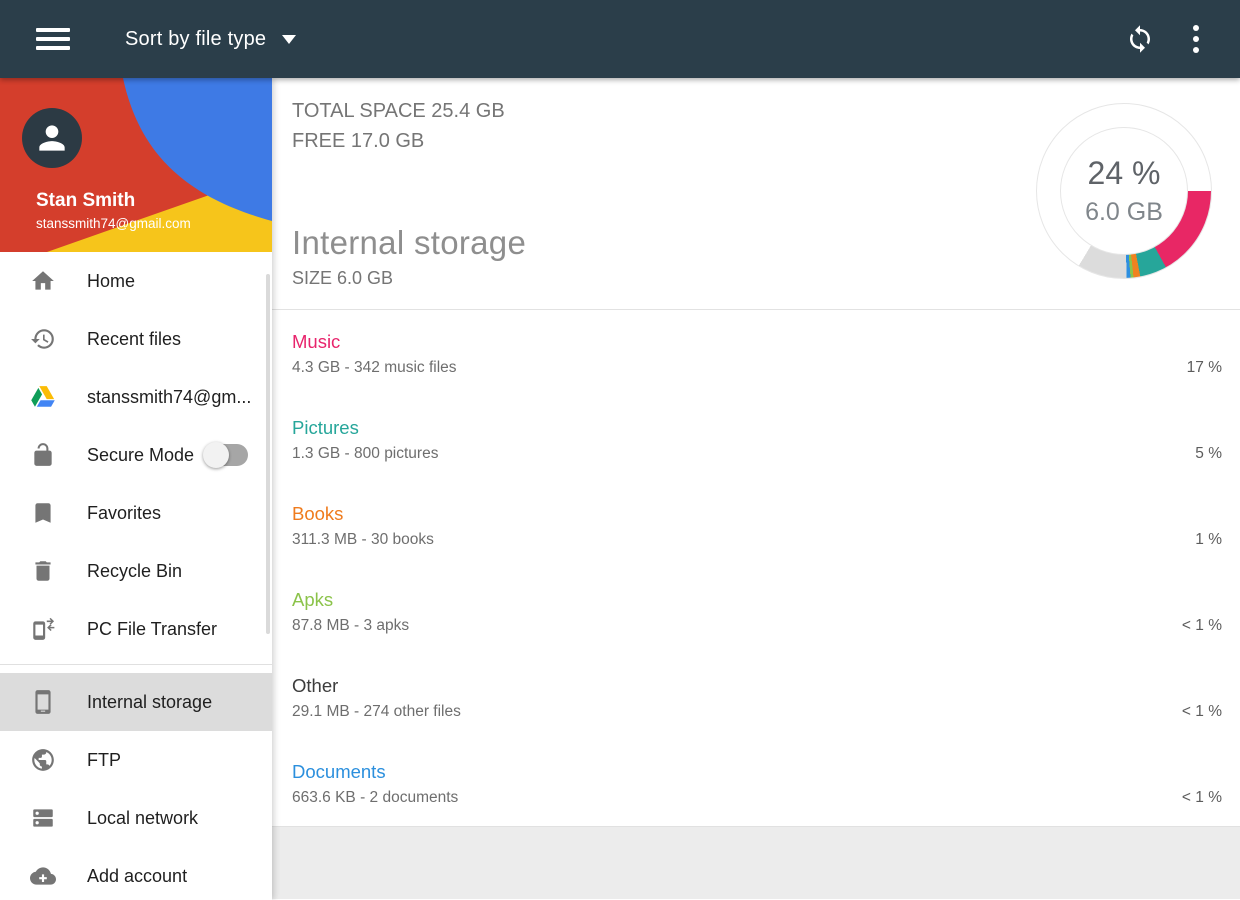 This screenshot has height=900, width=1240. Describe the element at coordinates (1208, 539) in the screenshot. I see `file-type-percent: 1 %` at that location.